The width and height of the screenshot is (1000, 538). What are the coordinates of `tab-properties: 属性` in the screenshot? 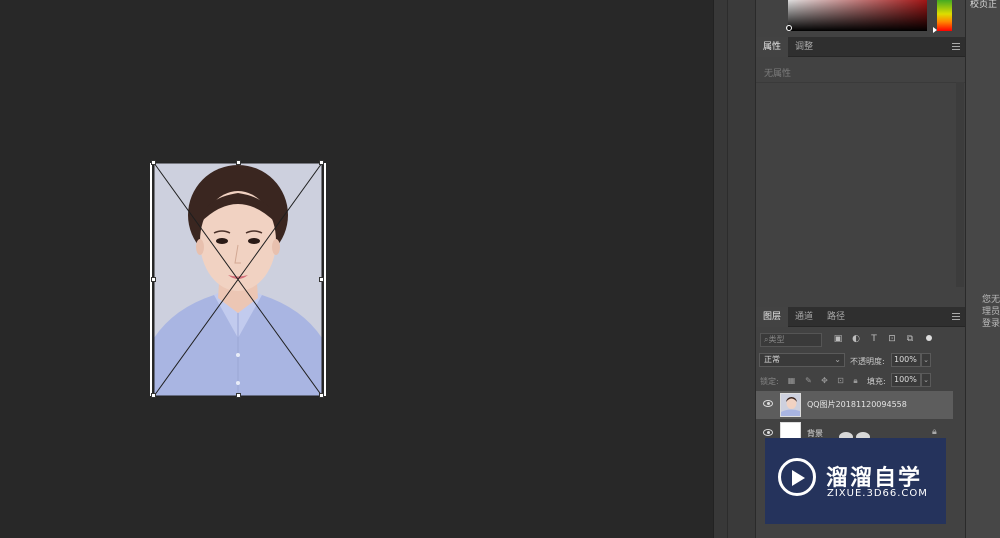 It's located at (772, 47).